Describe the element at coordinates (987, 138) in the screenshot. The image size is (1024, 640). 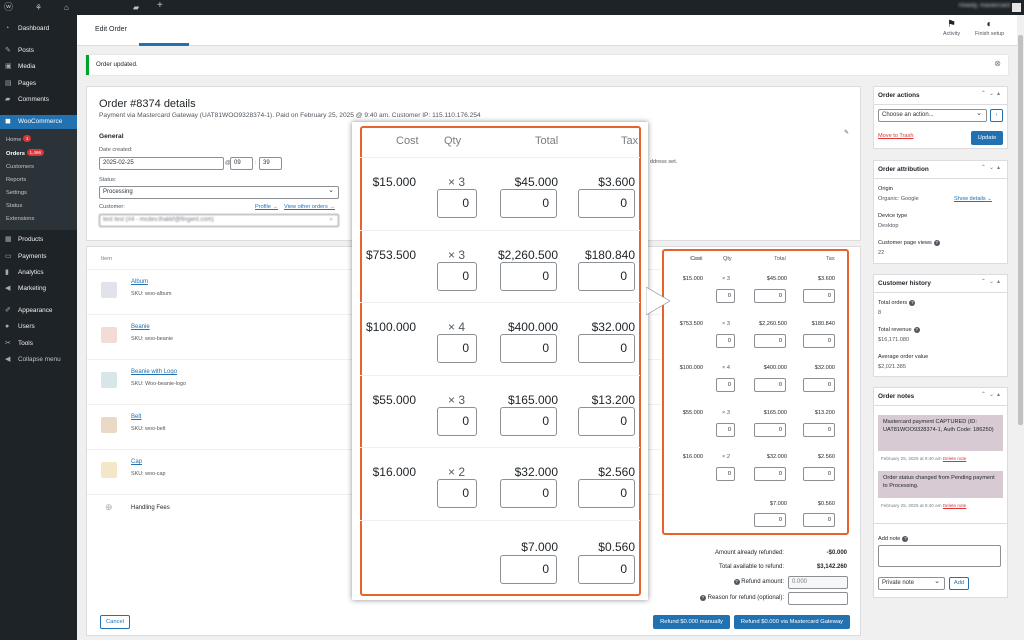
I see `update-button: Update` at that location.